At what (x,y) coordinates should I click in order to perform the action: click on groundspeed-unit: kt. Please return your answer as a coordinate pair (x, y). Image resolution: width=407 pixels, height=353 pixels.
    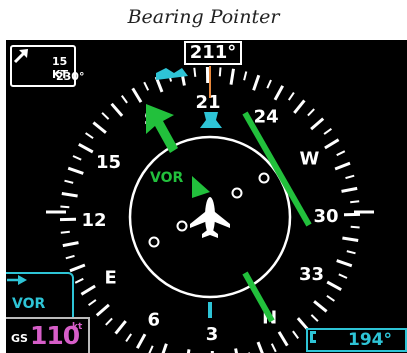
    Looking at the image, I should click on (77, 327).